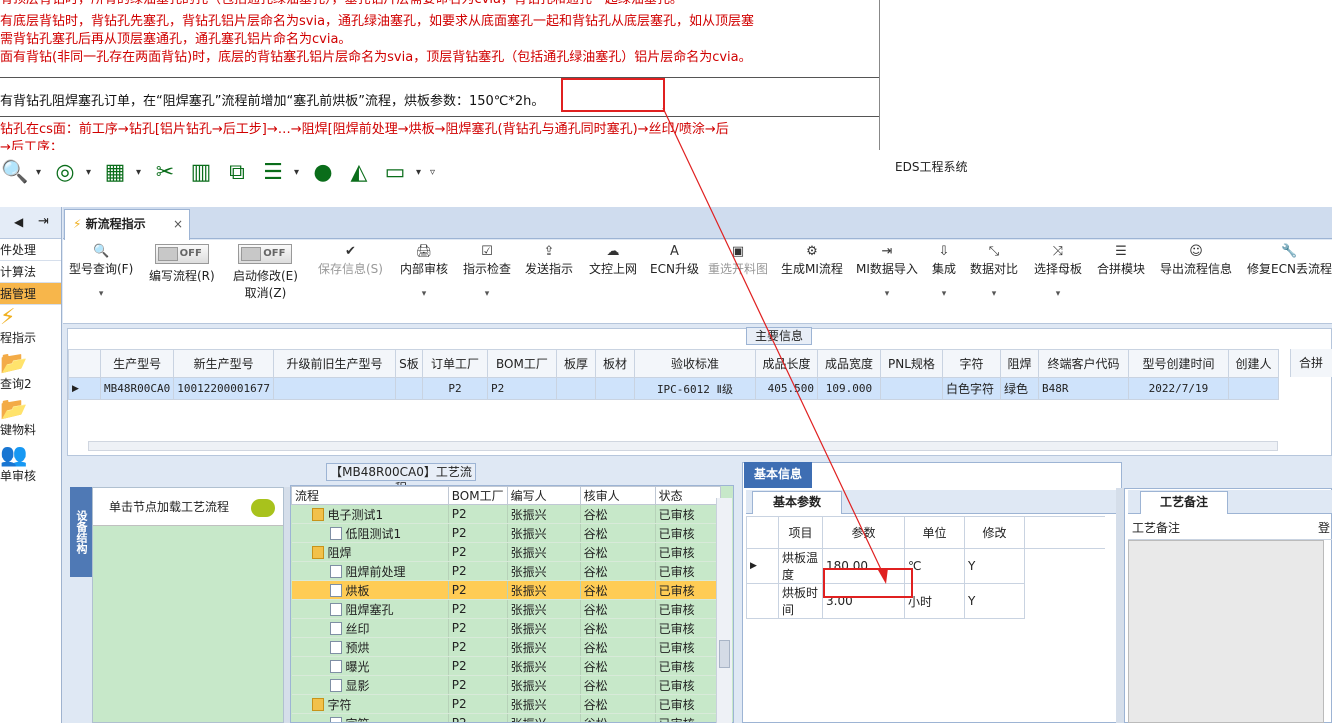  I want to click on sidebar-item: 件处理, so click(30, 250).